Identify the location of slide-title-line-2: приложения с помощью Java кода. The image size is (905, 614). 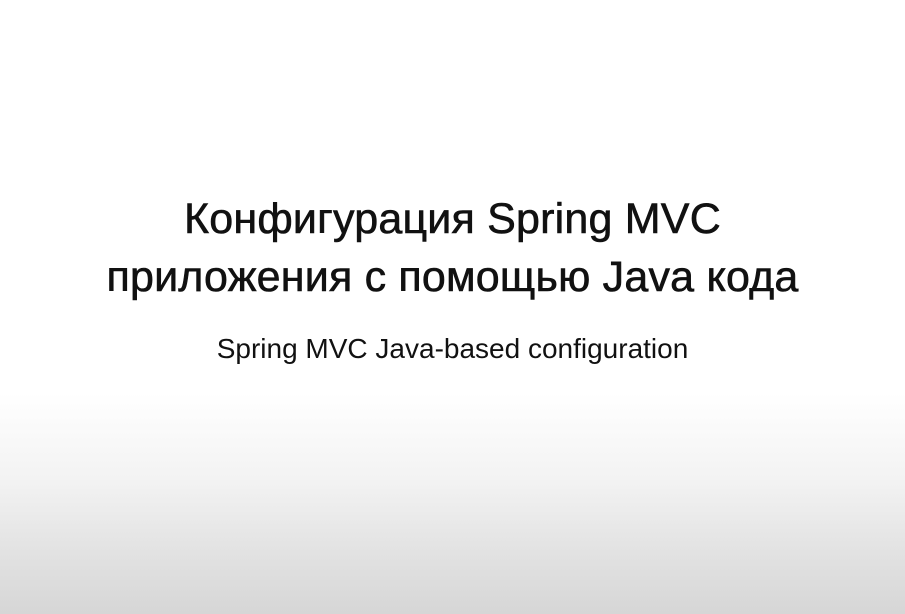
(452, 277).